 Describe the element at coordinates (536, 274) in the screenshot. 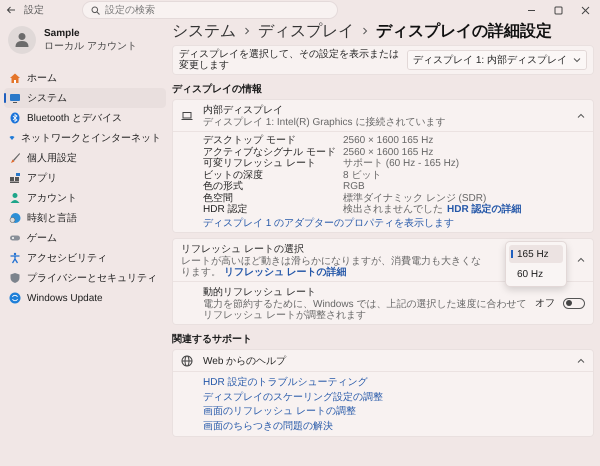

I see `menu-option: 60 Hz` at that location.